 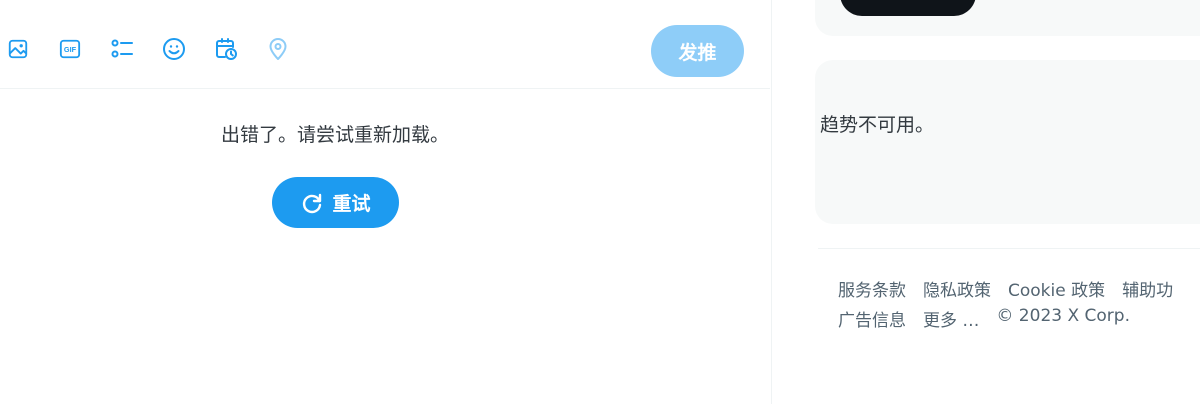 I want to click on footer-link-terms: 服务条款, so click(x=872, y=288).